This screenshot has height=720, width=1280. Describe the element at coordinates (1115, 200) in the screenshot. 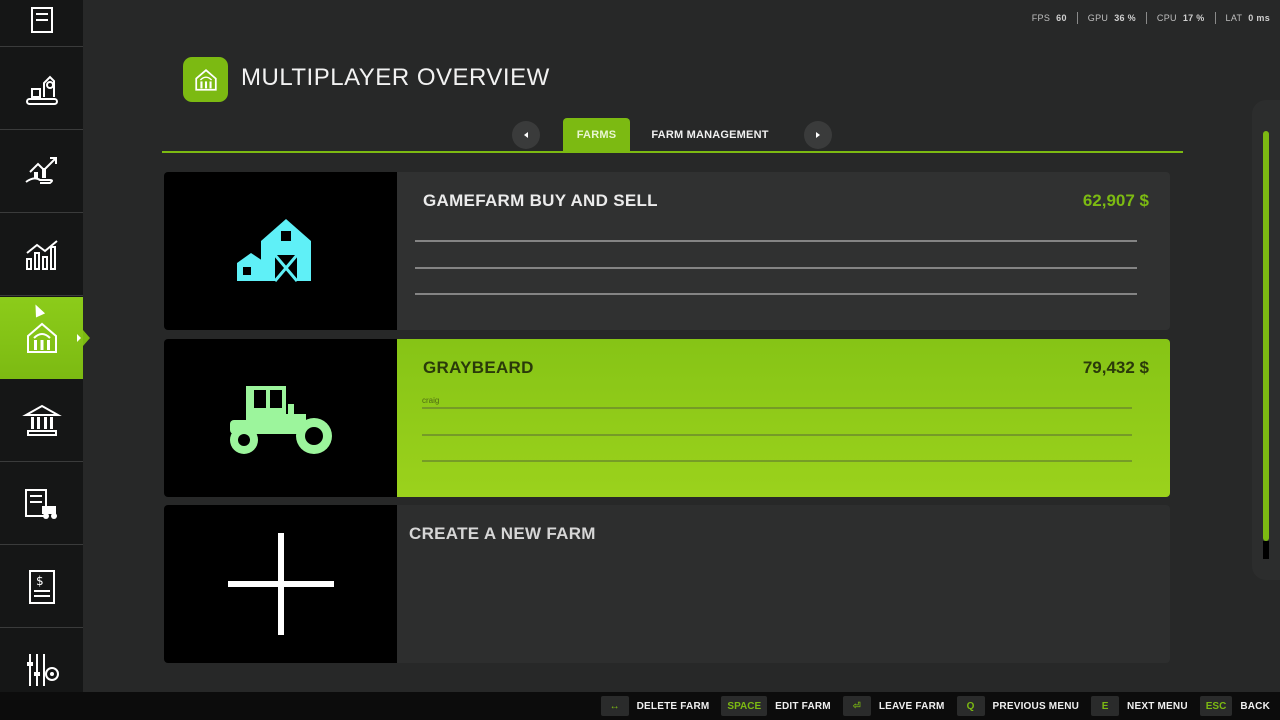

I see `farm-money: 62,907 $` at that location.